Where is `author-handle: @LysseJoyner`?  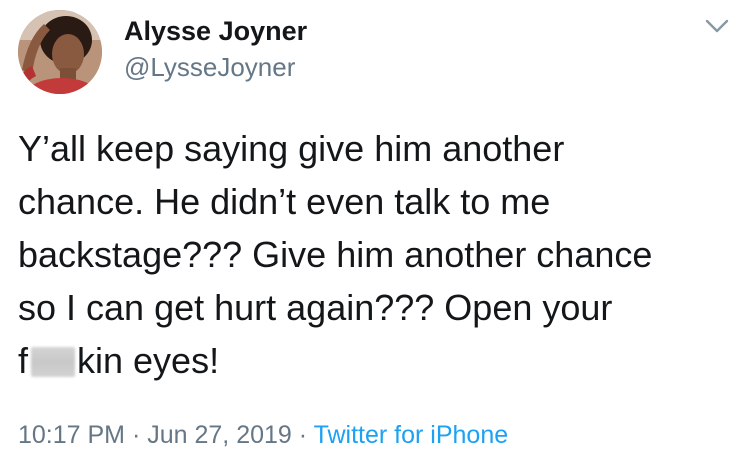 author-handle: @LysseJoyner is located at coordinates (215, 67).